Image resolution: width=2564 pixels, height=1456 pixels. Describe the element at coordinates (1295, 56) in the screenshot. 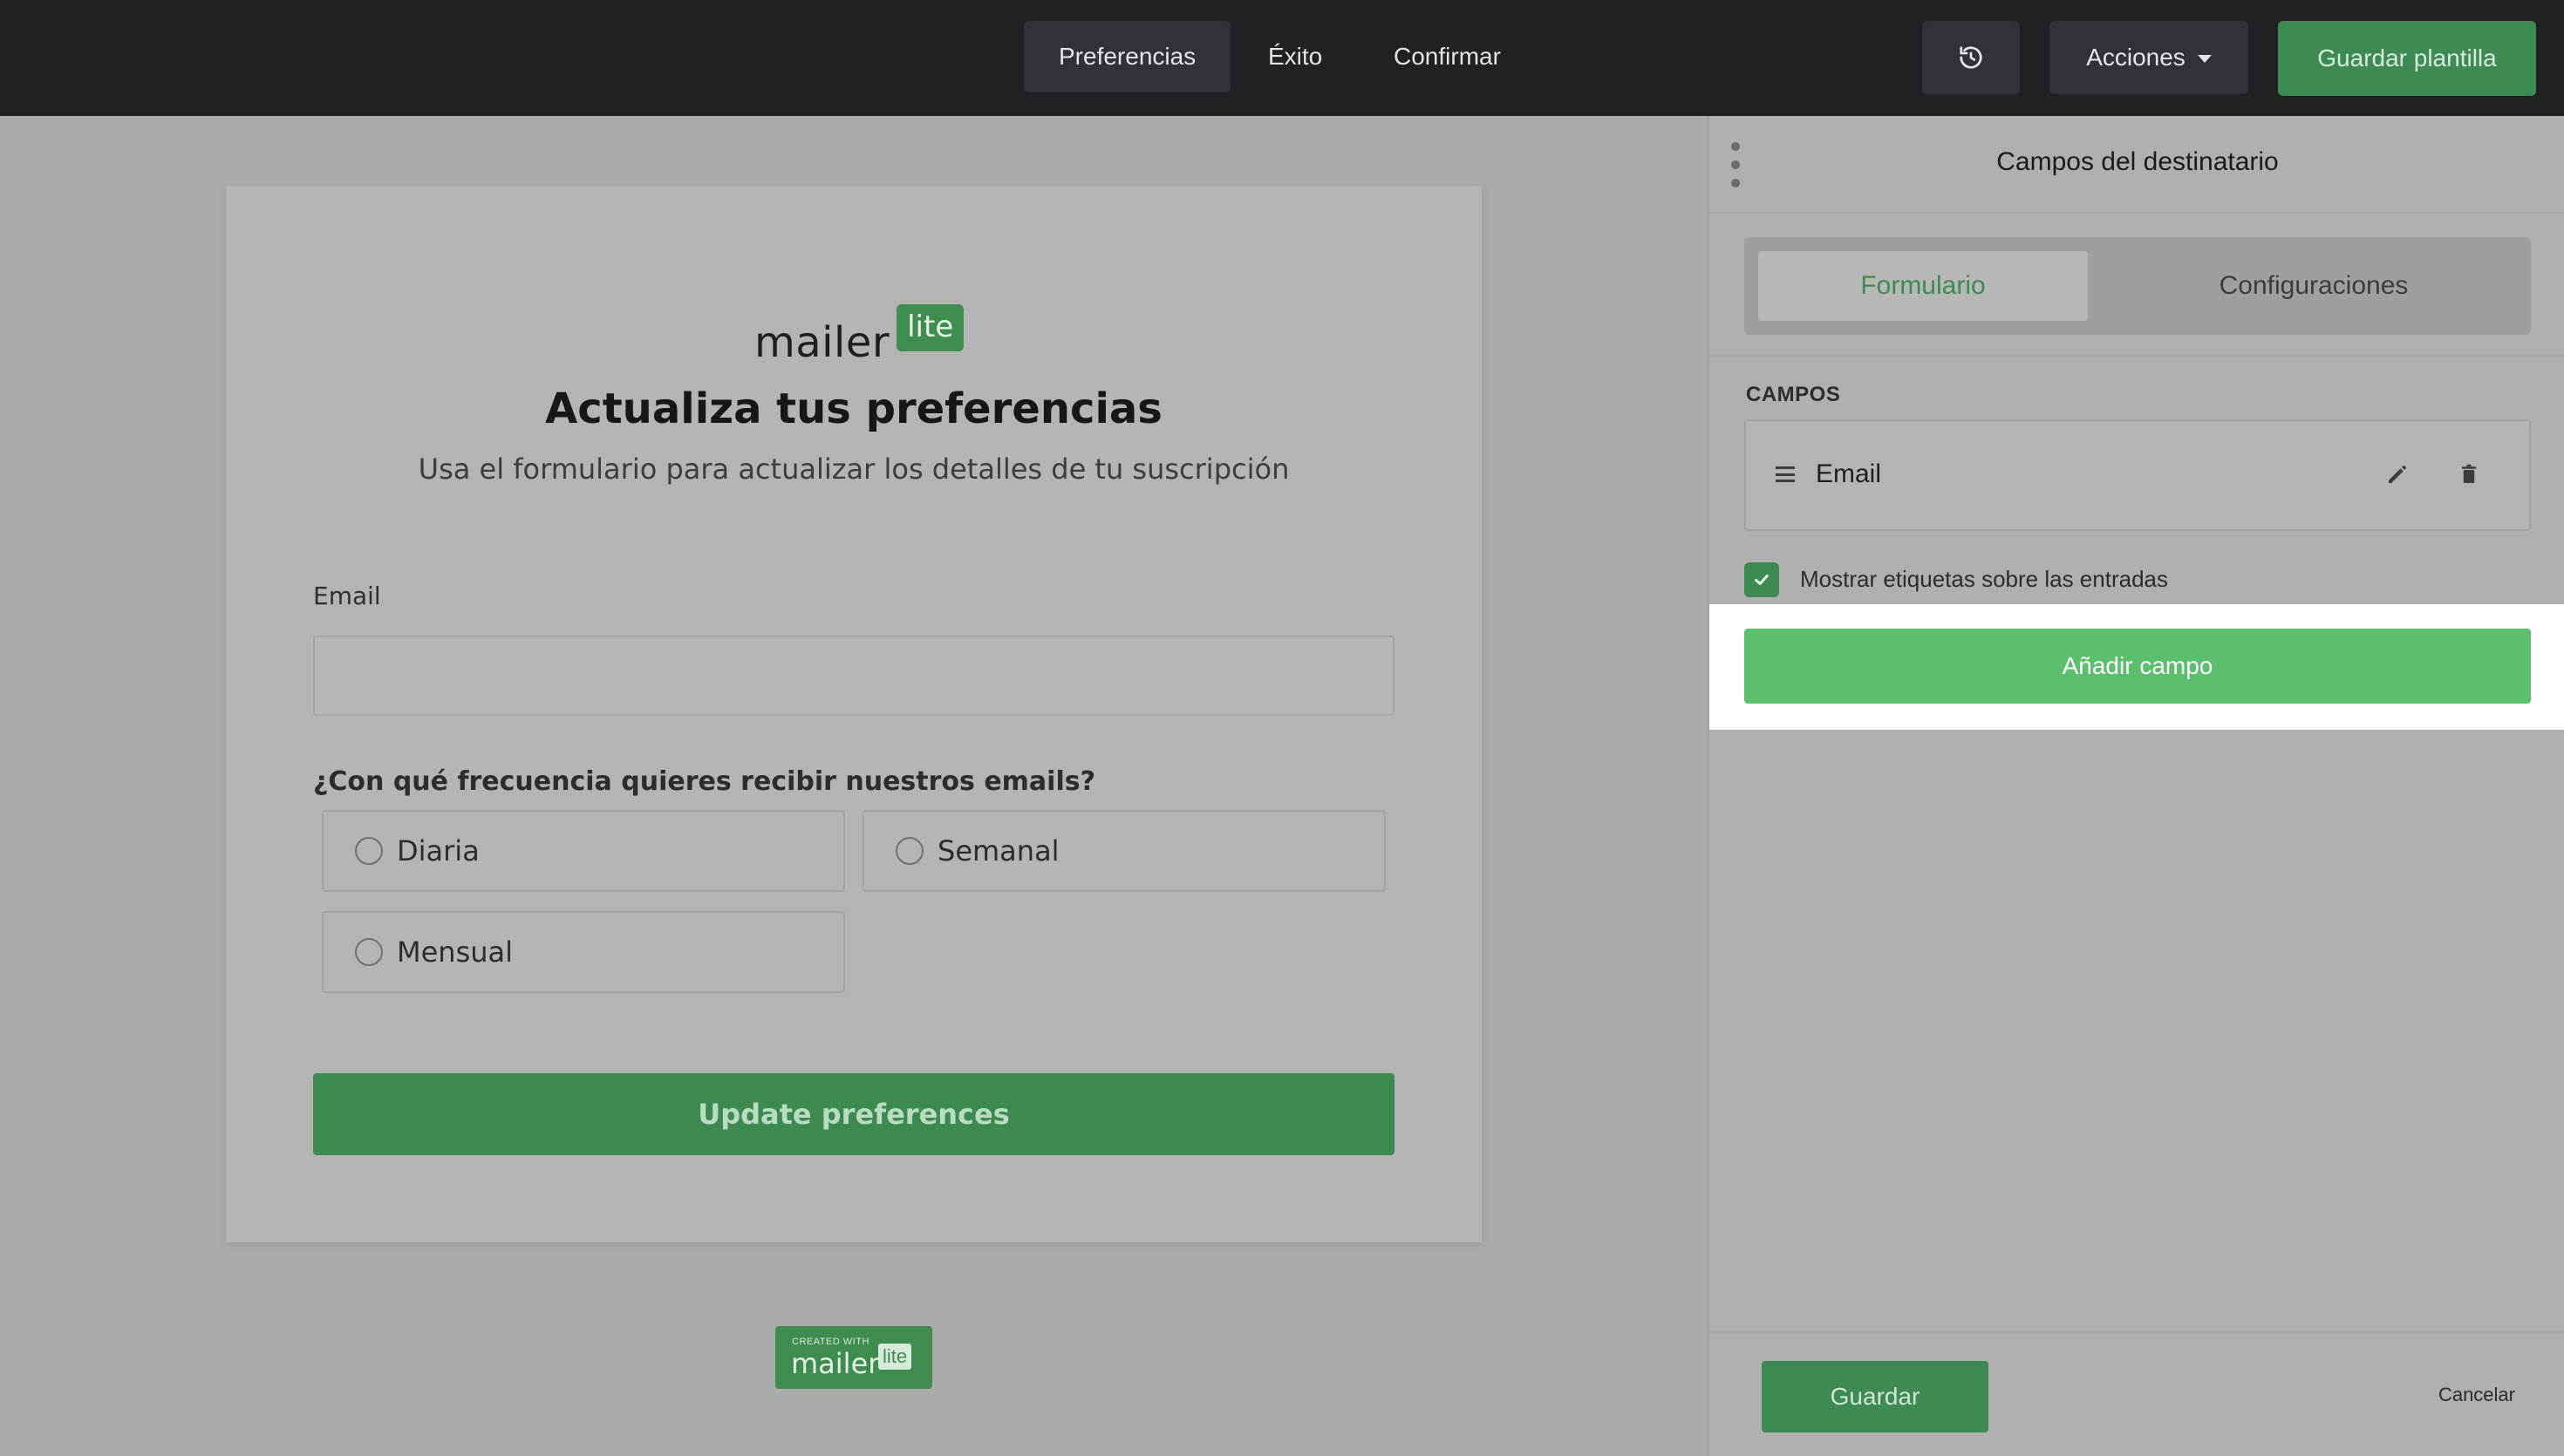

I see `tab-exito: Éxito` at that location.